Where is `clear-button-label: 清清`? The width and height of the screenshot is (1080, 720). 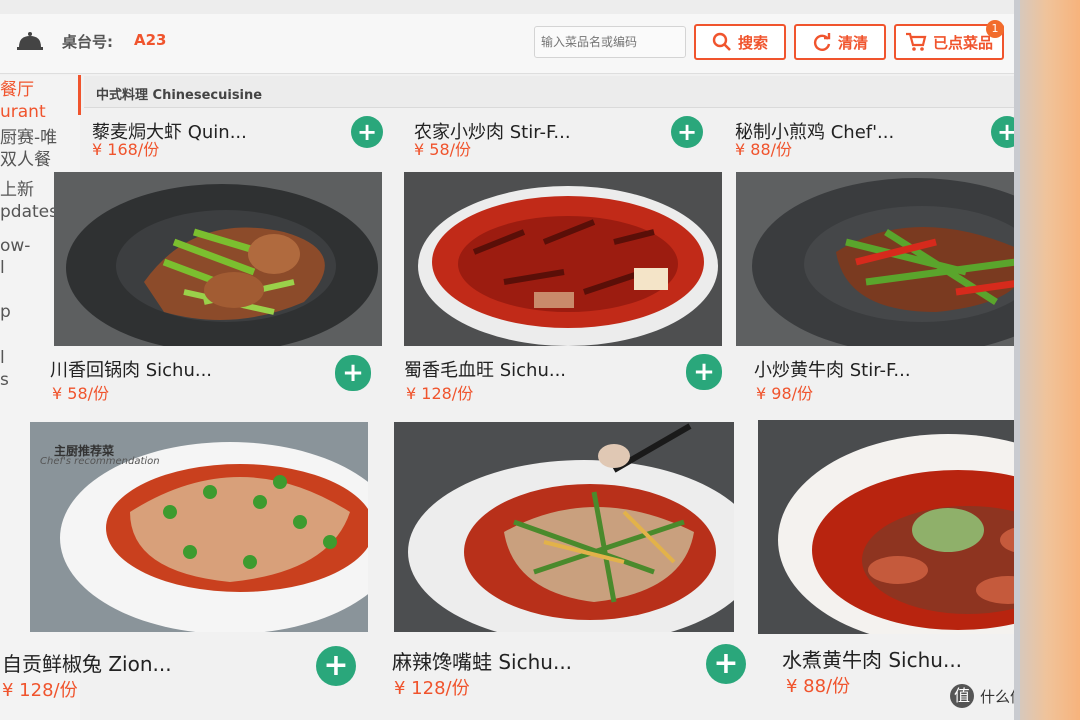 clear-button-label: 清清 is located at coordinates (852, 42).